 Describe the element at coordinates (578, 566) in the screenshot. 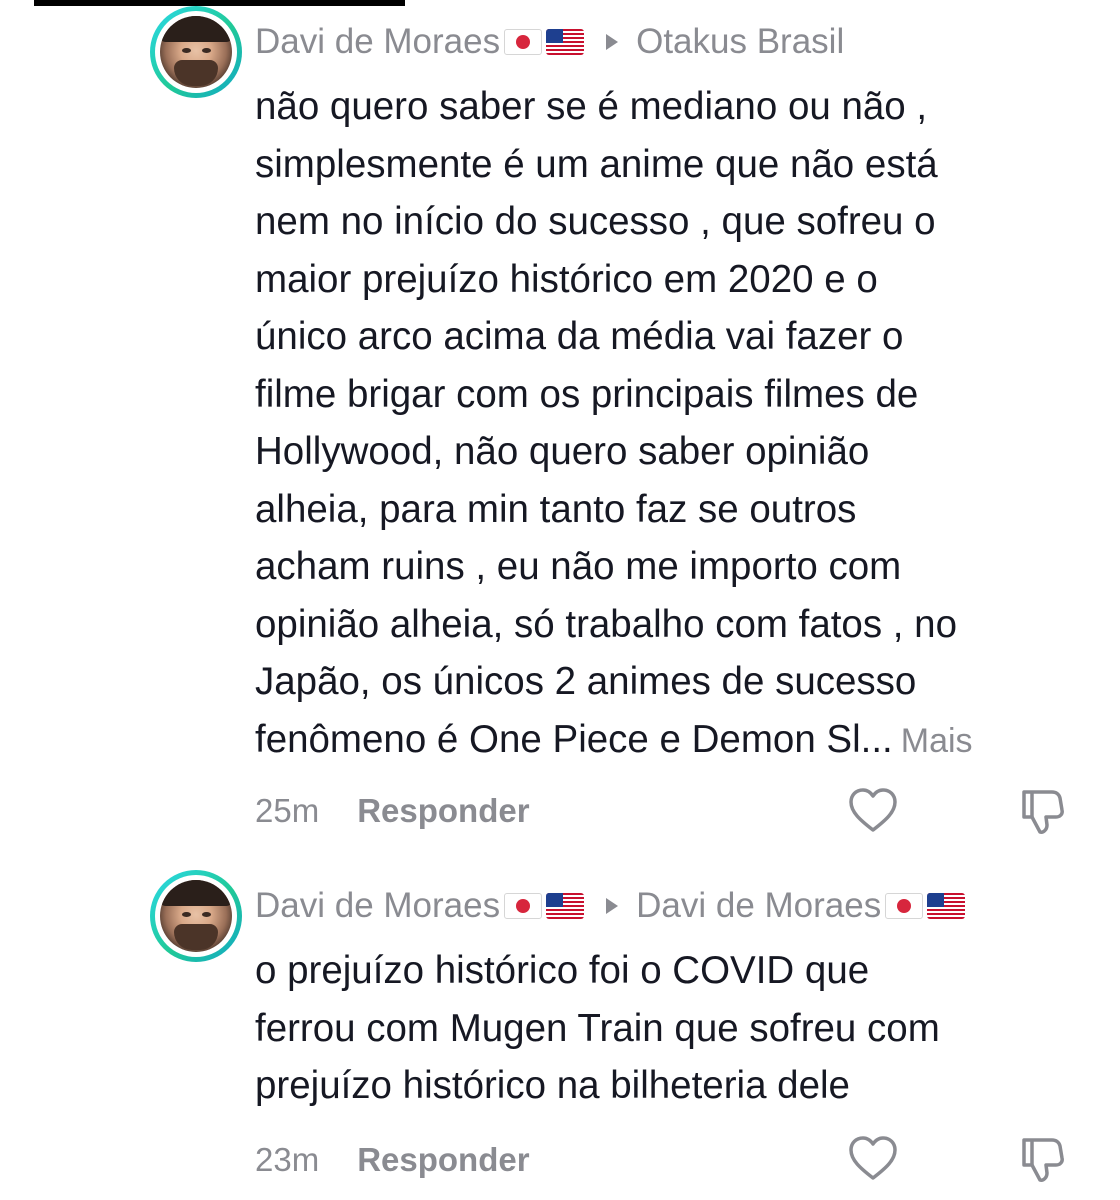

I see `comment-line: acham ruins , eu não me importo com` at that location.